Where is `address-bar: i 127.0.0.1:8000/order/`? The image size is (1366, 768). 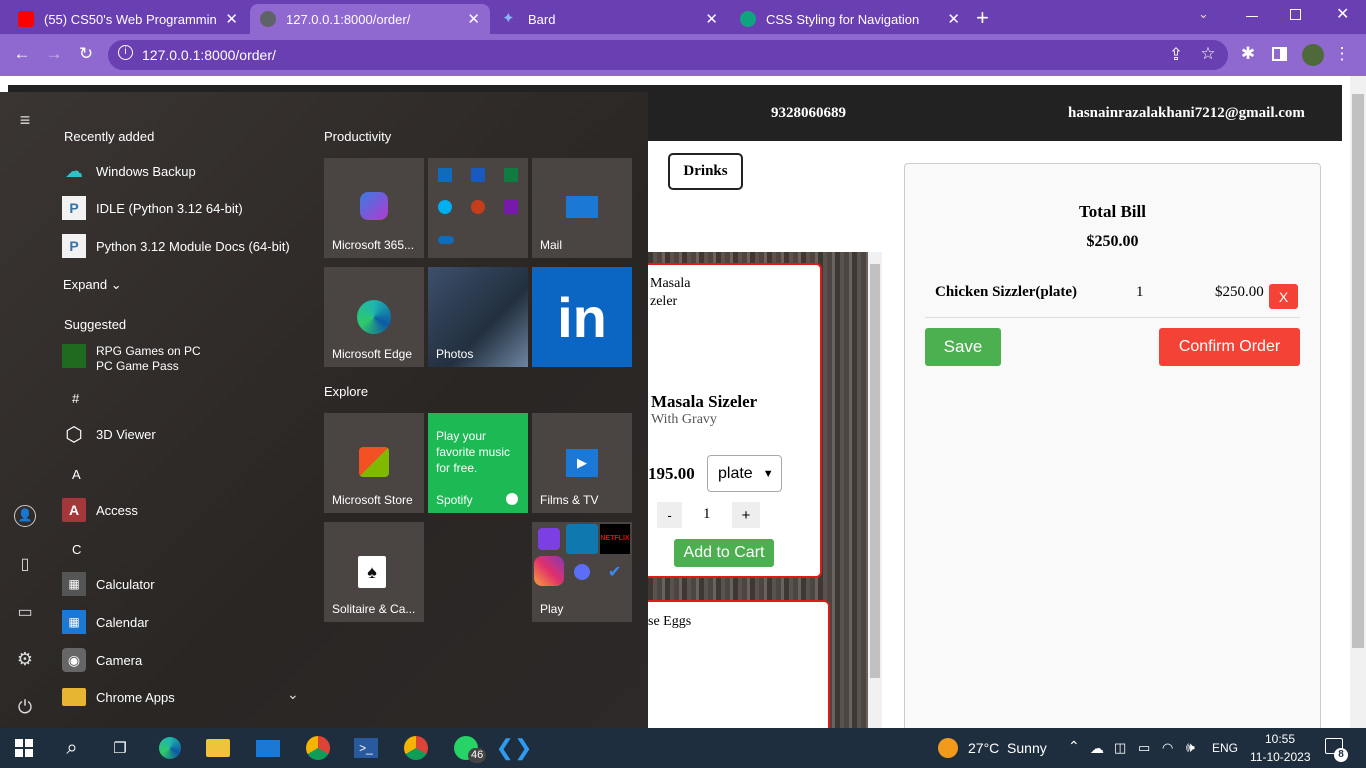 address-bar: i 127.0.0.1:8000/order/ is located at coordinates (668, 55).